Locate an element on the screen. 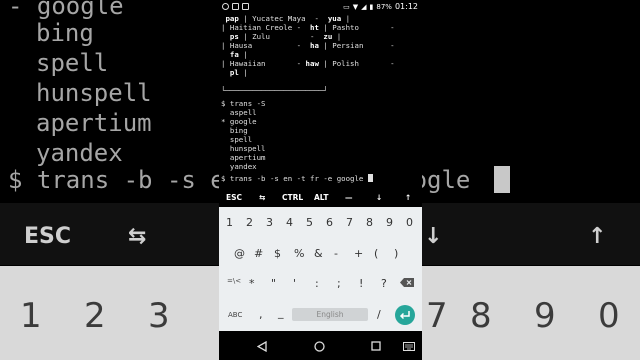 The height and width of the screenshot is (360, 640). command-text: $ trans -b -s en -t fr -e google is located at coordinates (294, 178).